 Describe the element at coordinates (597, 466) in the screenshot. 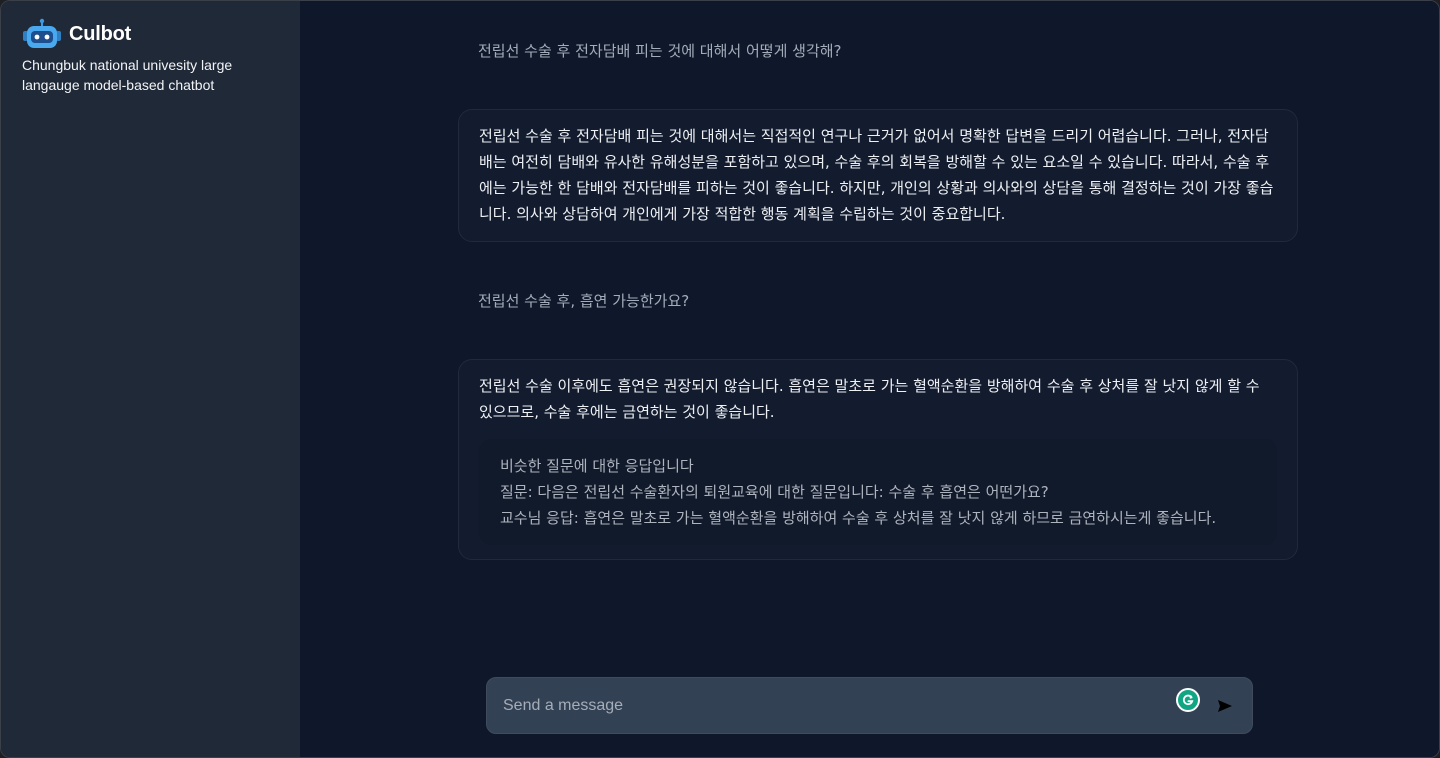

I see `similar-answer-heading: 비슷한 질문에 대한 응답입니다` at that location.